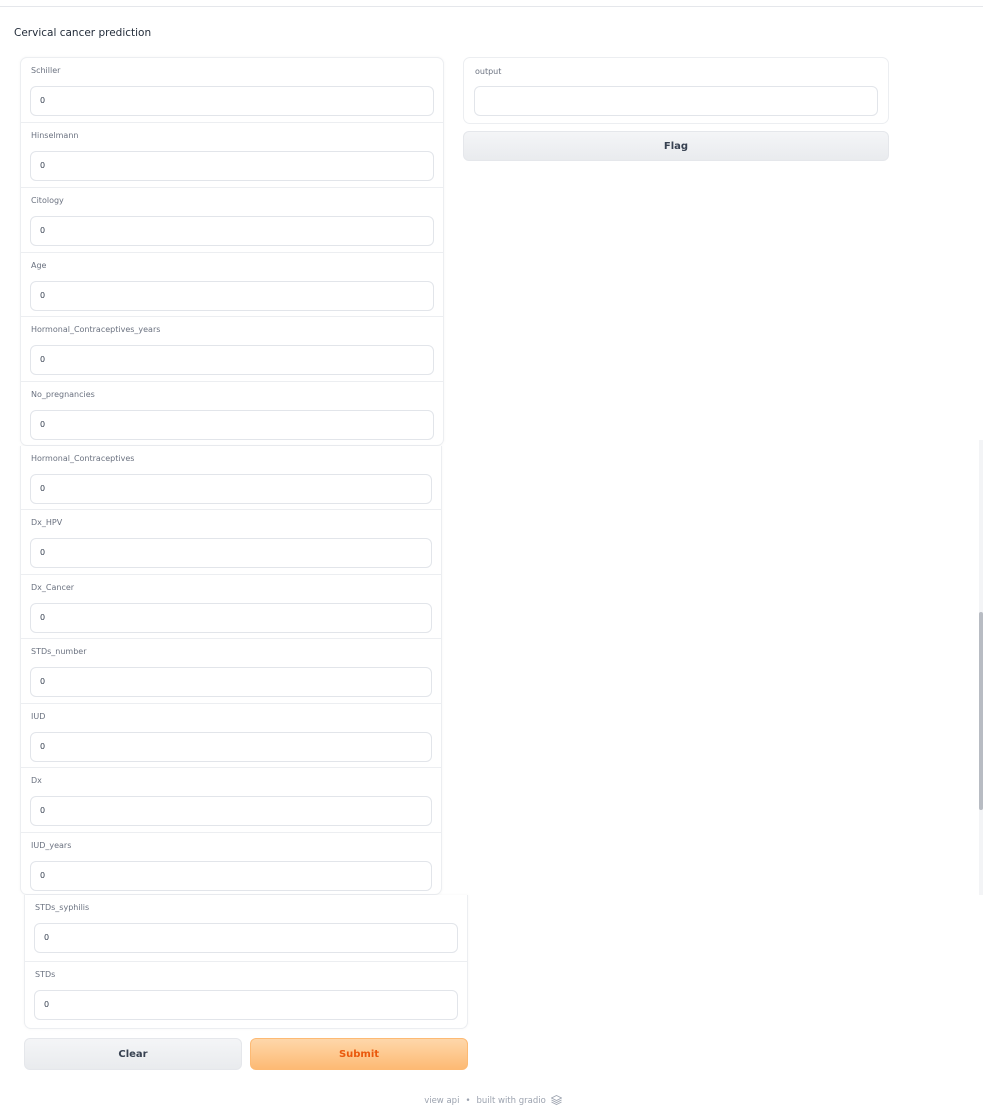 The image size is (983, 1107). Describe the element at coordinates (491, 6) in the screenshot. I see `top-divider` at that location.